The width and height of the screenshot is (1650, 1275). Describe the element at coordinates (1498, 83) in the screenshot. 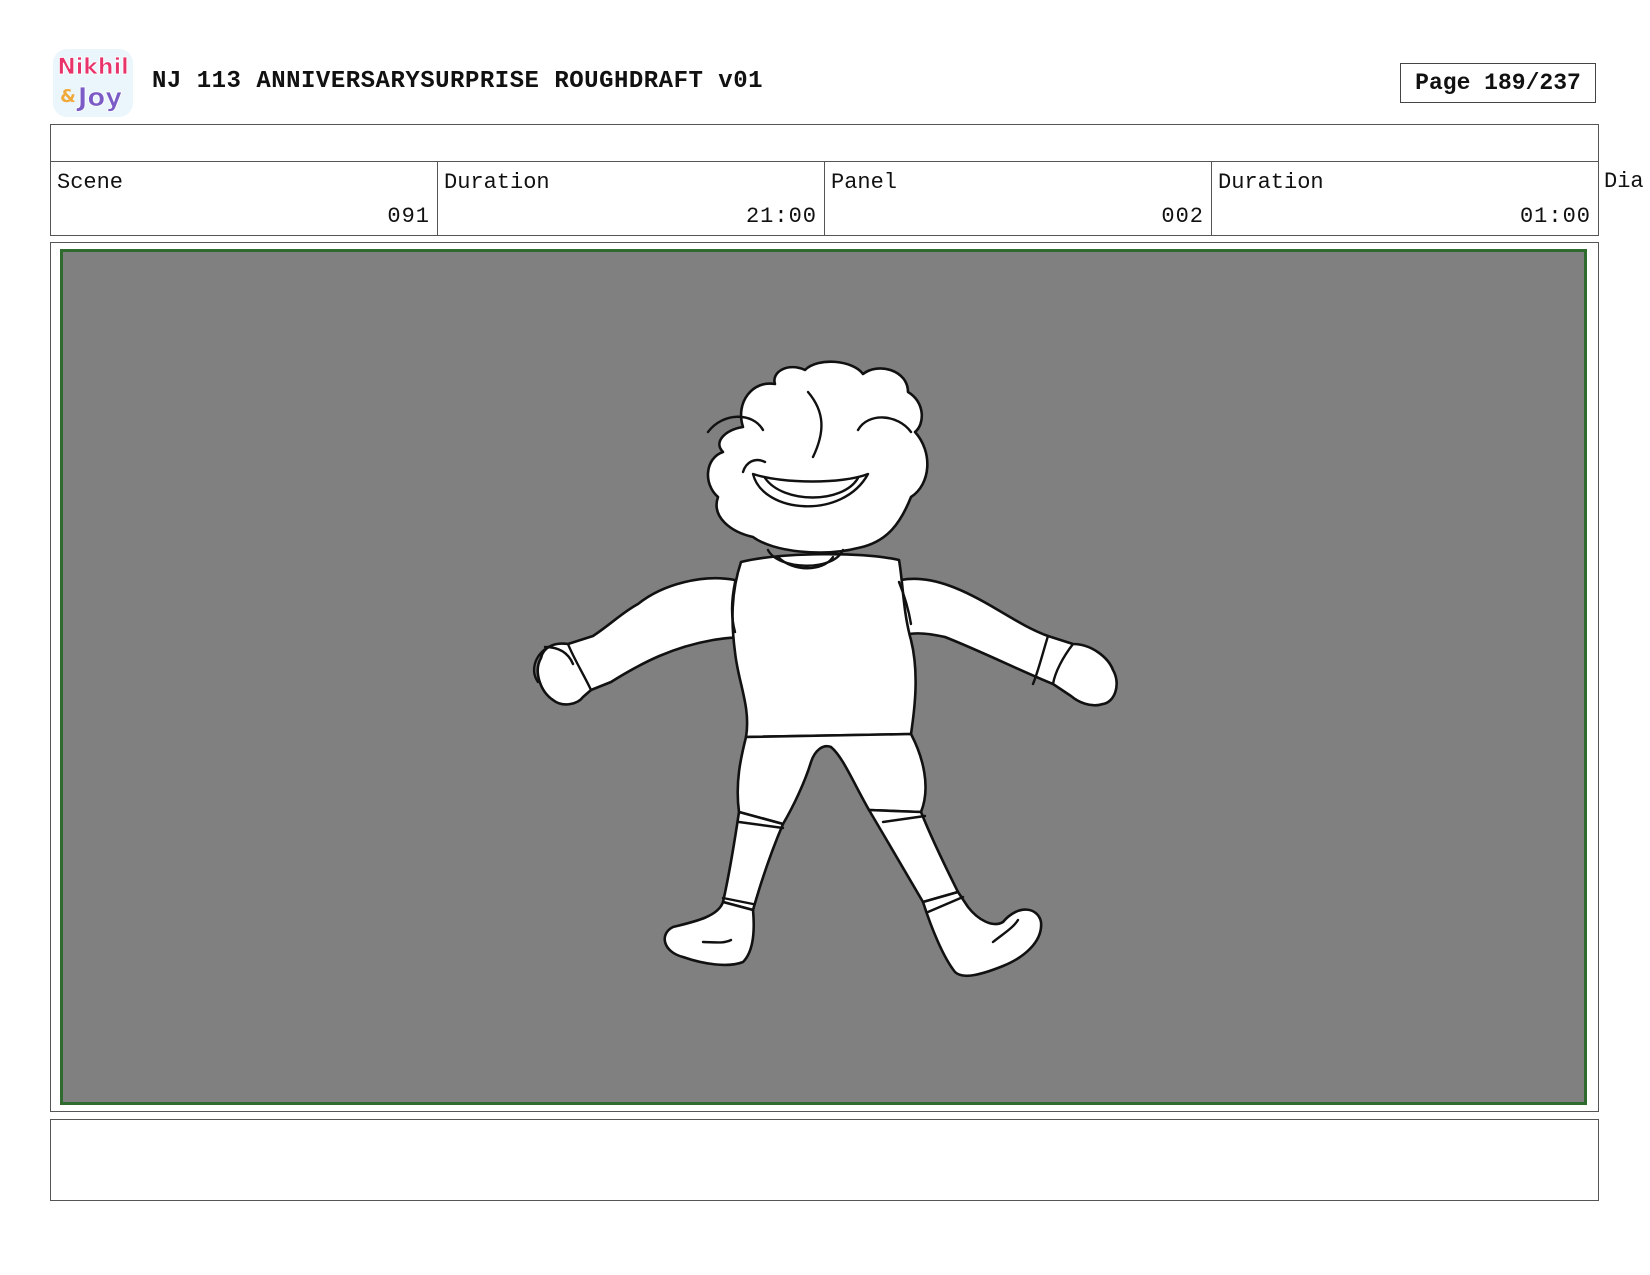

I see `page-number: Page 189/237` at that location.